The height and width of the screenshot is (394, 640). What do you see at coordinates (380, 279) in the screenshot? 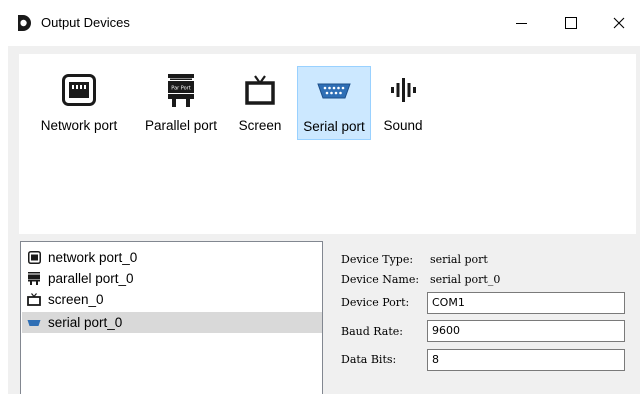
I see `device-name-label: Device Name:` at bounding box center [380, 279].